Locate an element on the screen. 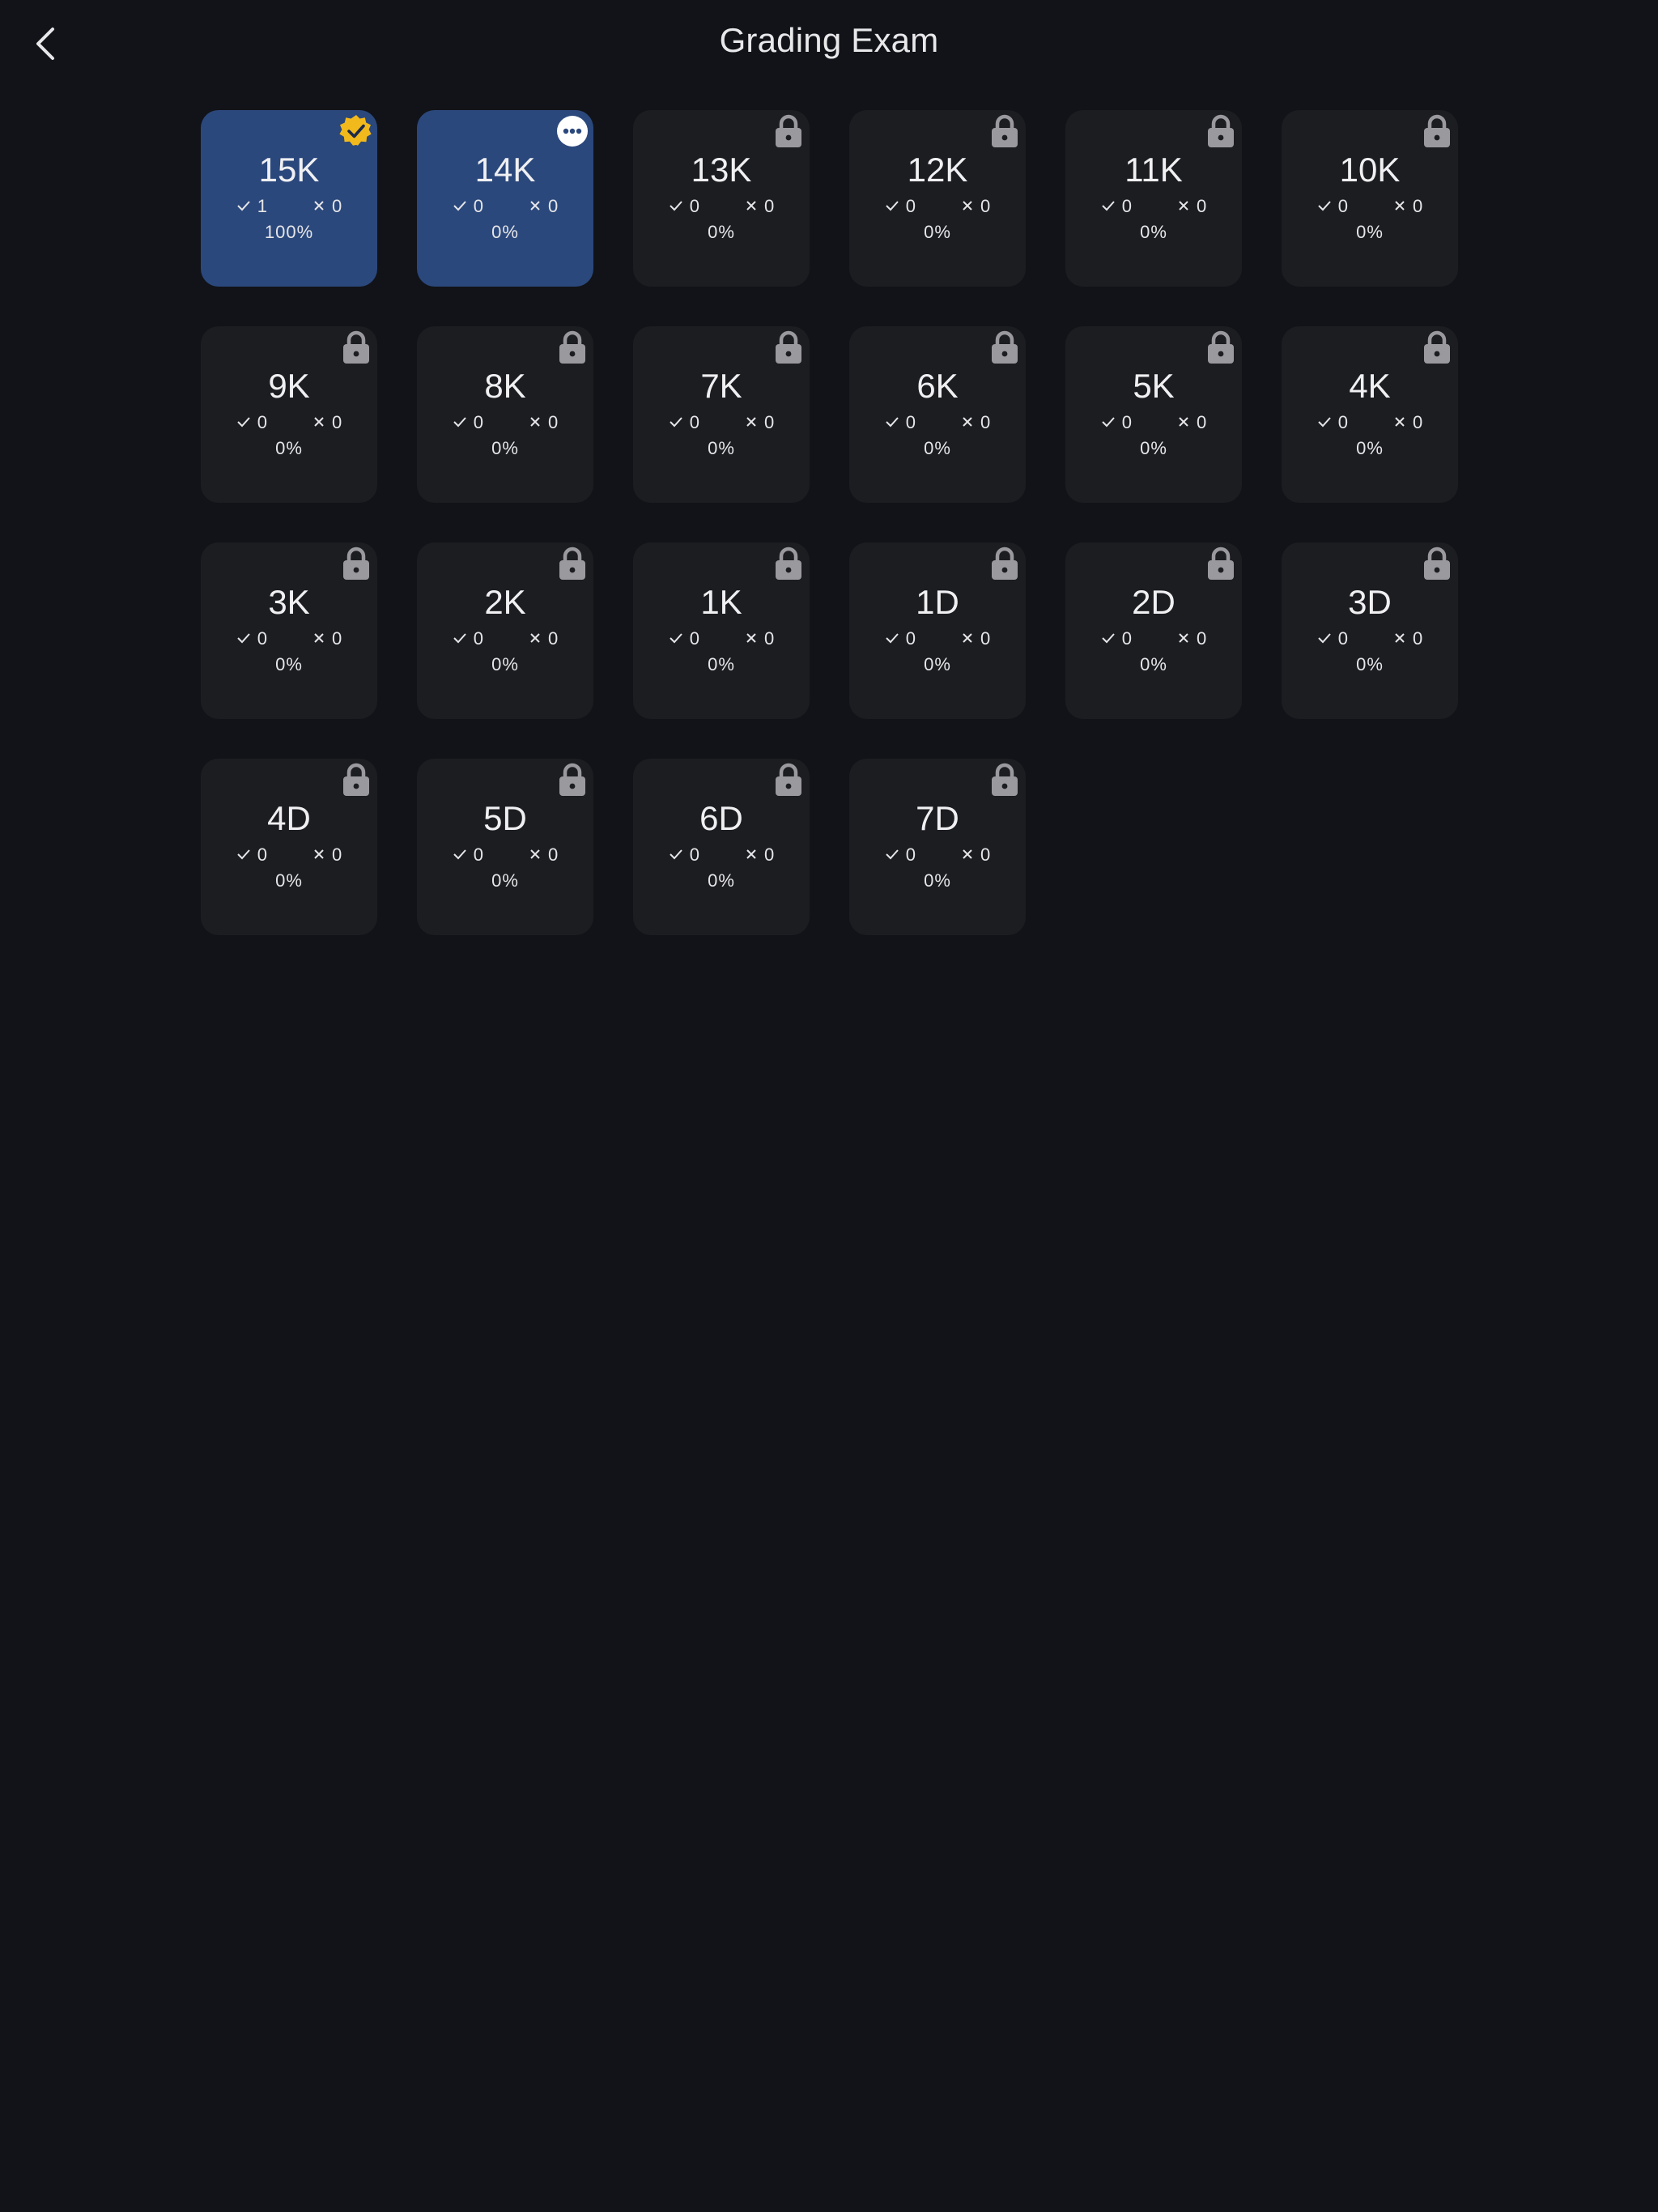 This screenshot has height=2212, width=1658. more-icon is located at coordinates (572, 131).